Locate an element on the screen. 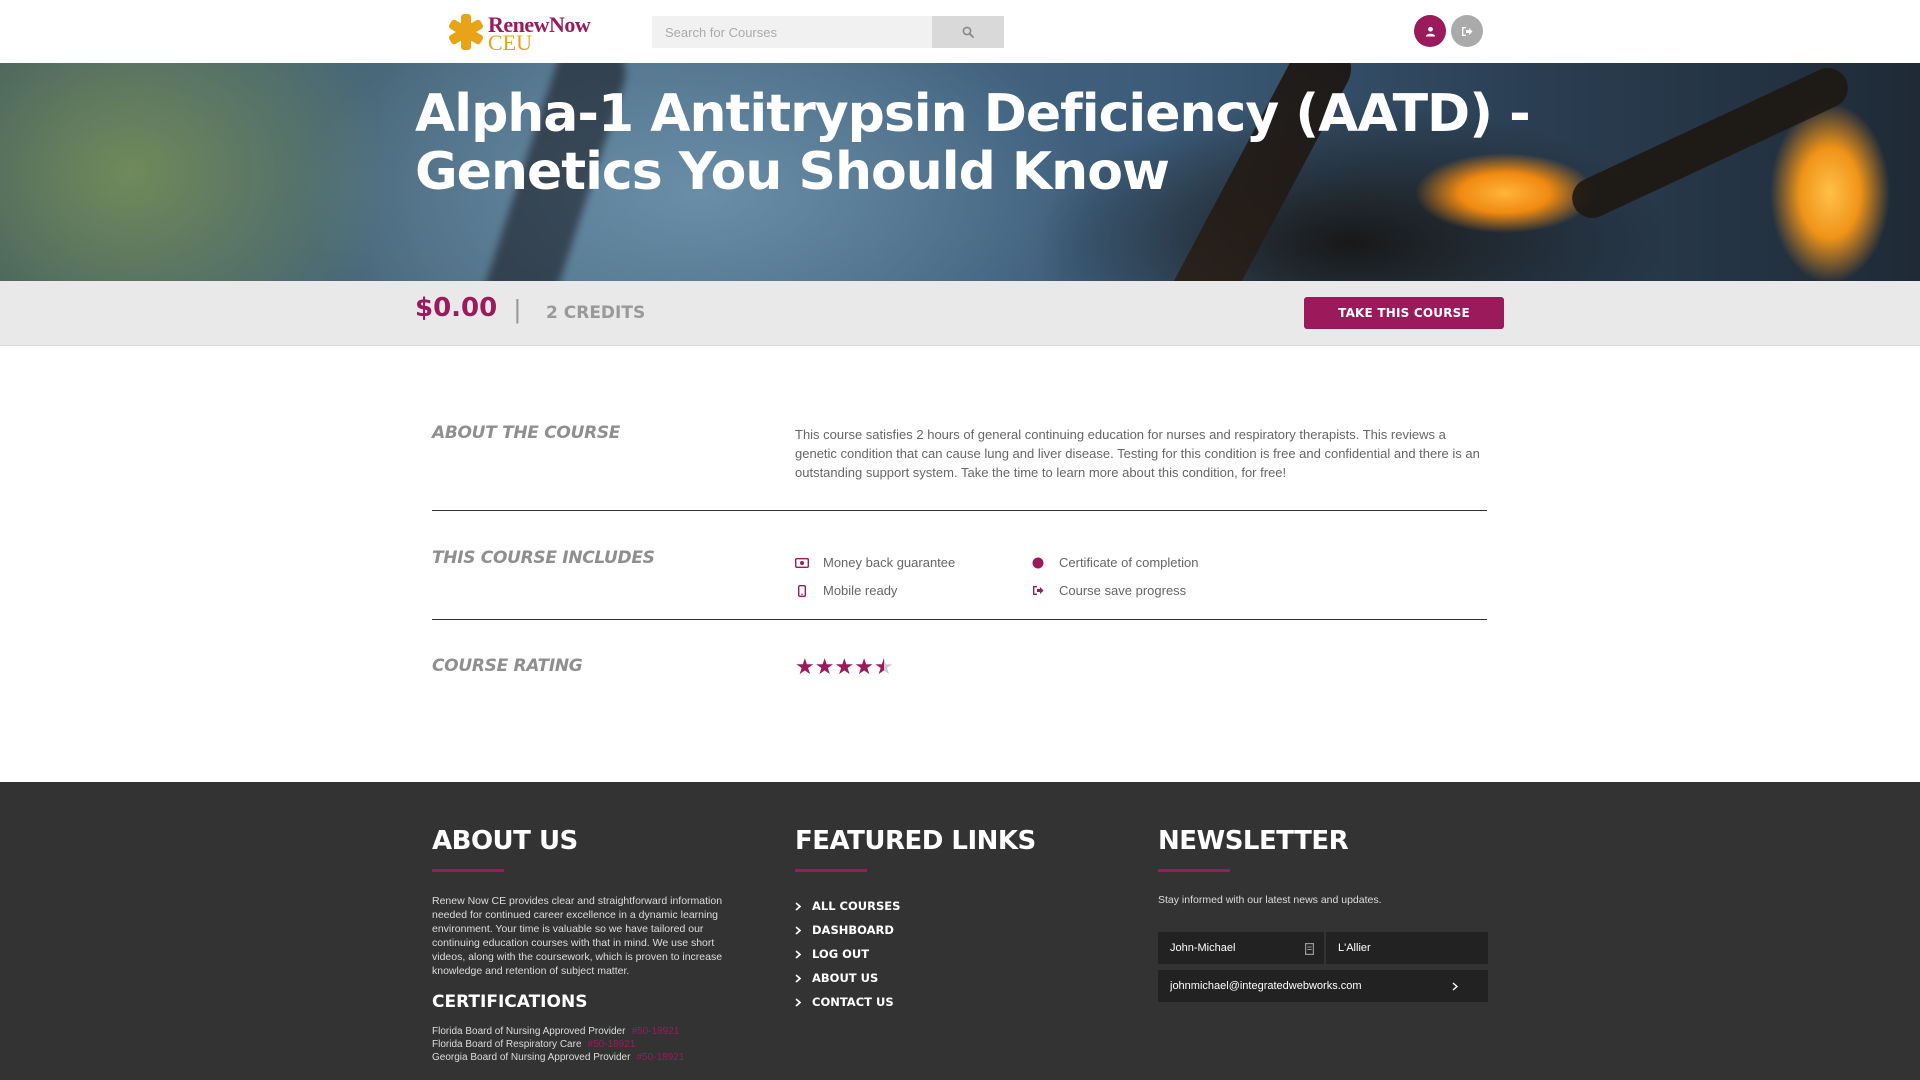 The width and height of the screenshot is (1920, 1080). account-button is located at coordinates (1430, 31).